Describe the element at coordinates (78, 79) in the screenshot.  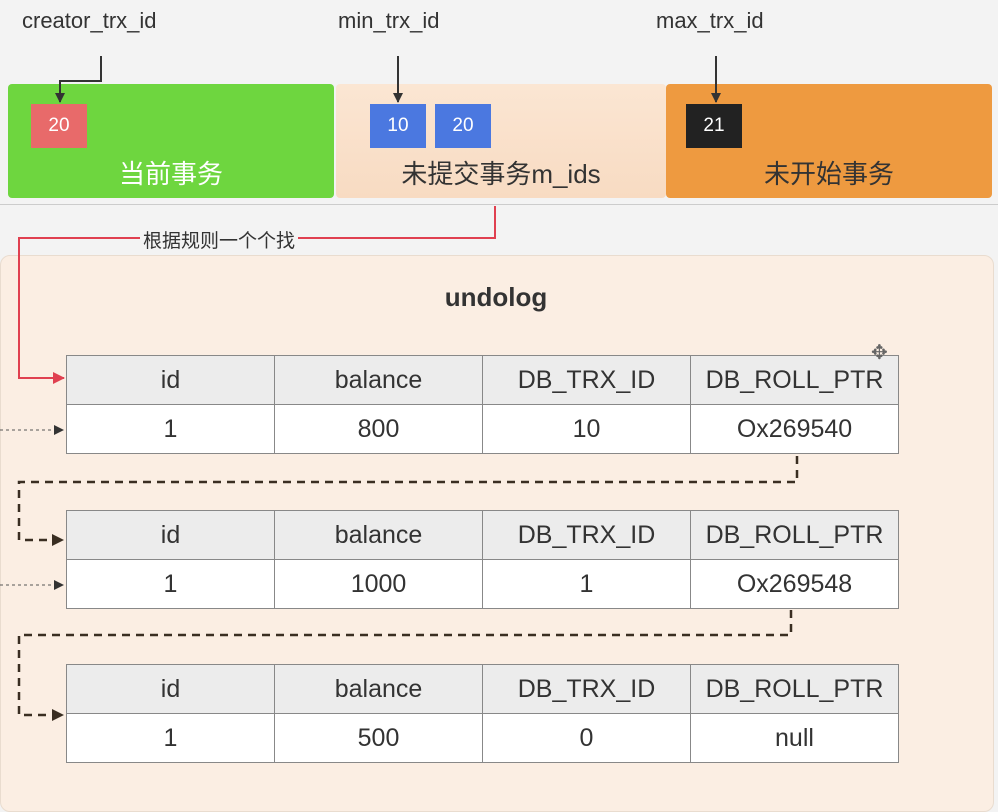
I see `creator-pointer-arrow` at that location.